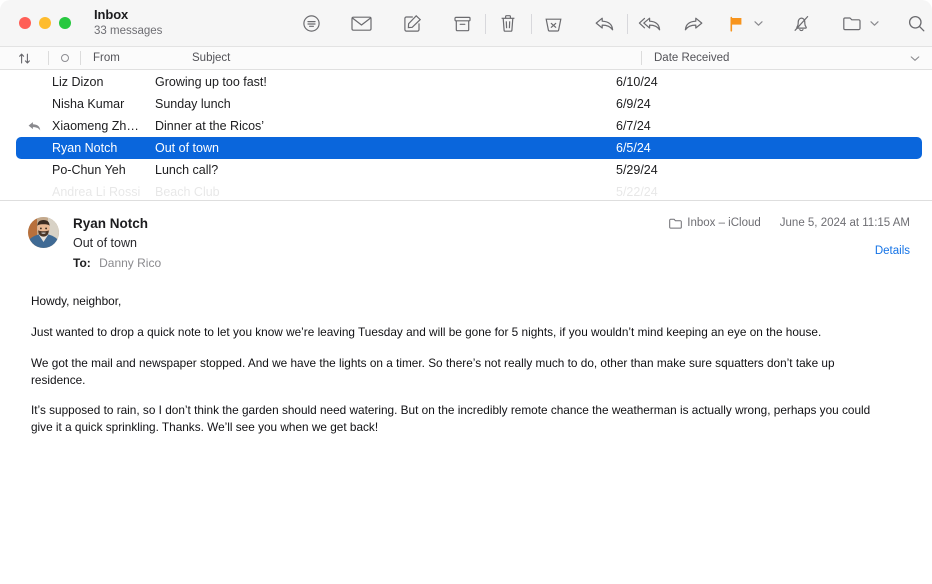 This screenshot has height=584, width=932. I want to click on row-subject: Dinner at the Ricos’, so click(210, 126).